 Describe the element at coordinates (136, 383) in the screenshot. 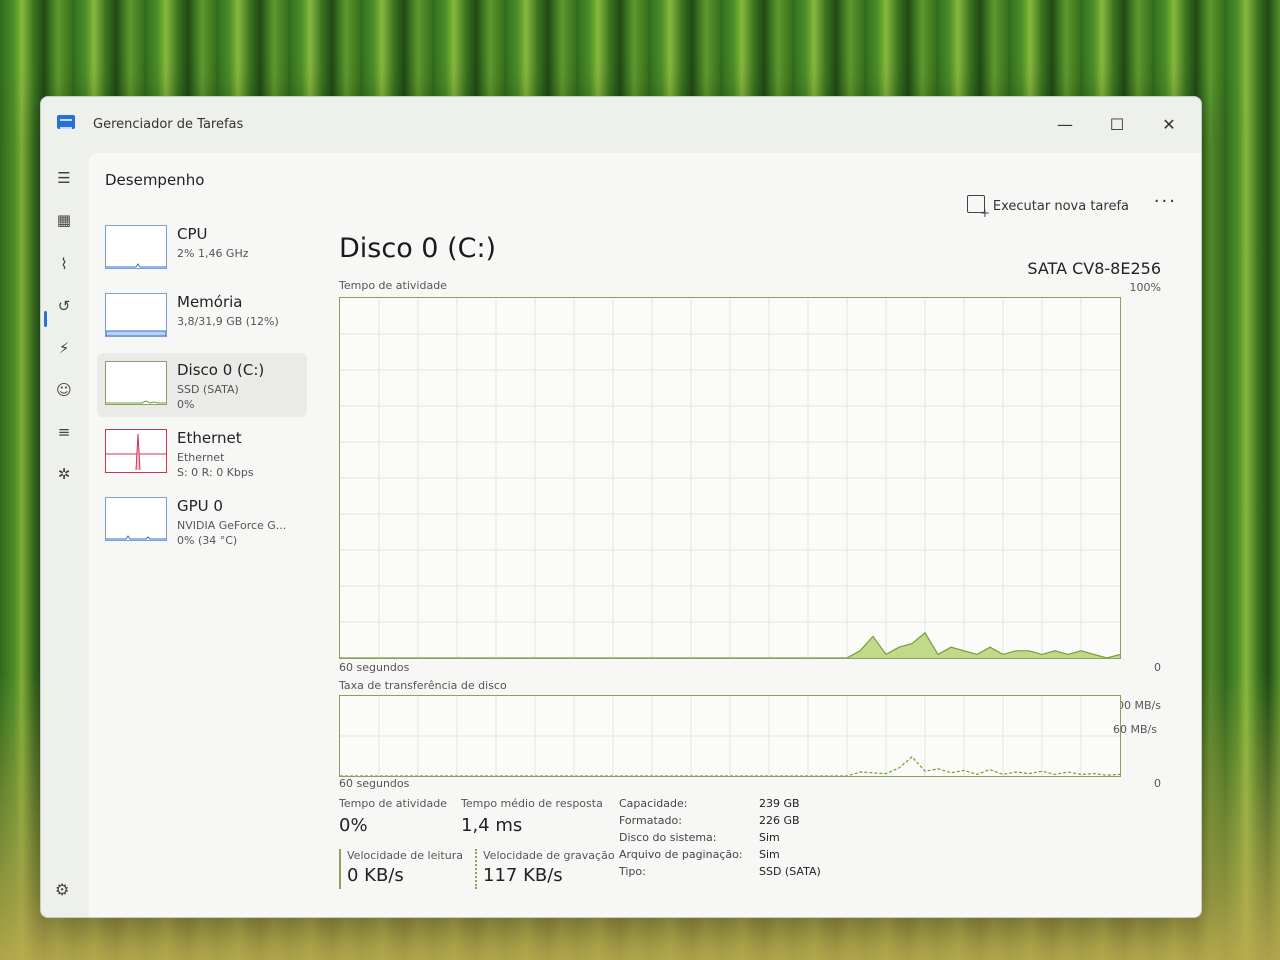

I see `disk-thumbnail-graph` at that location.